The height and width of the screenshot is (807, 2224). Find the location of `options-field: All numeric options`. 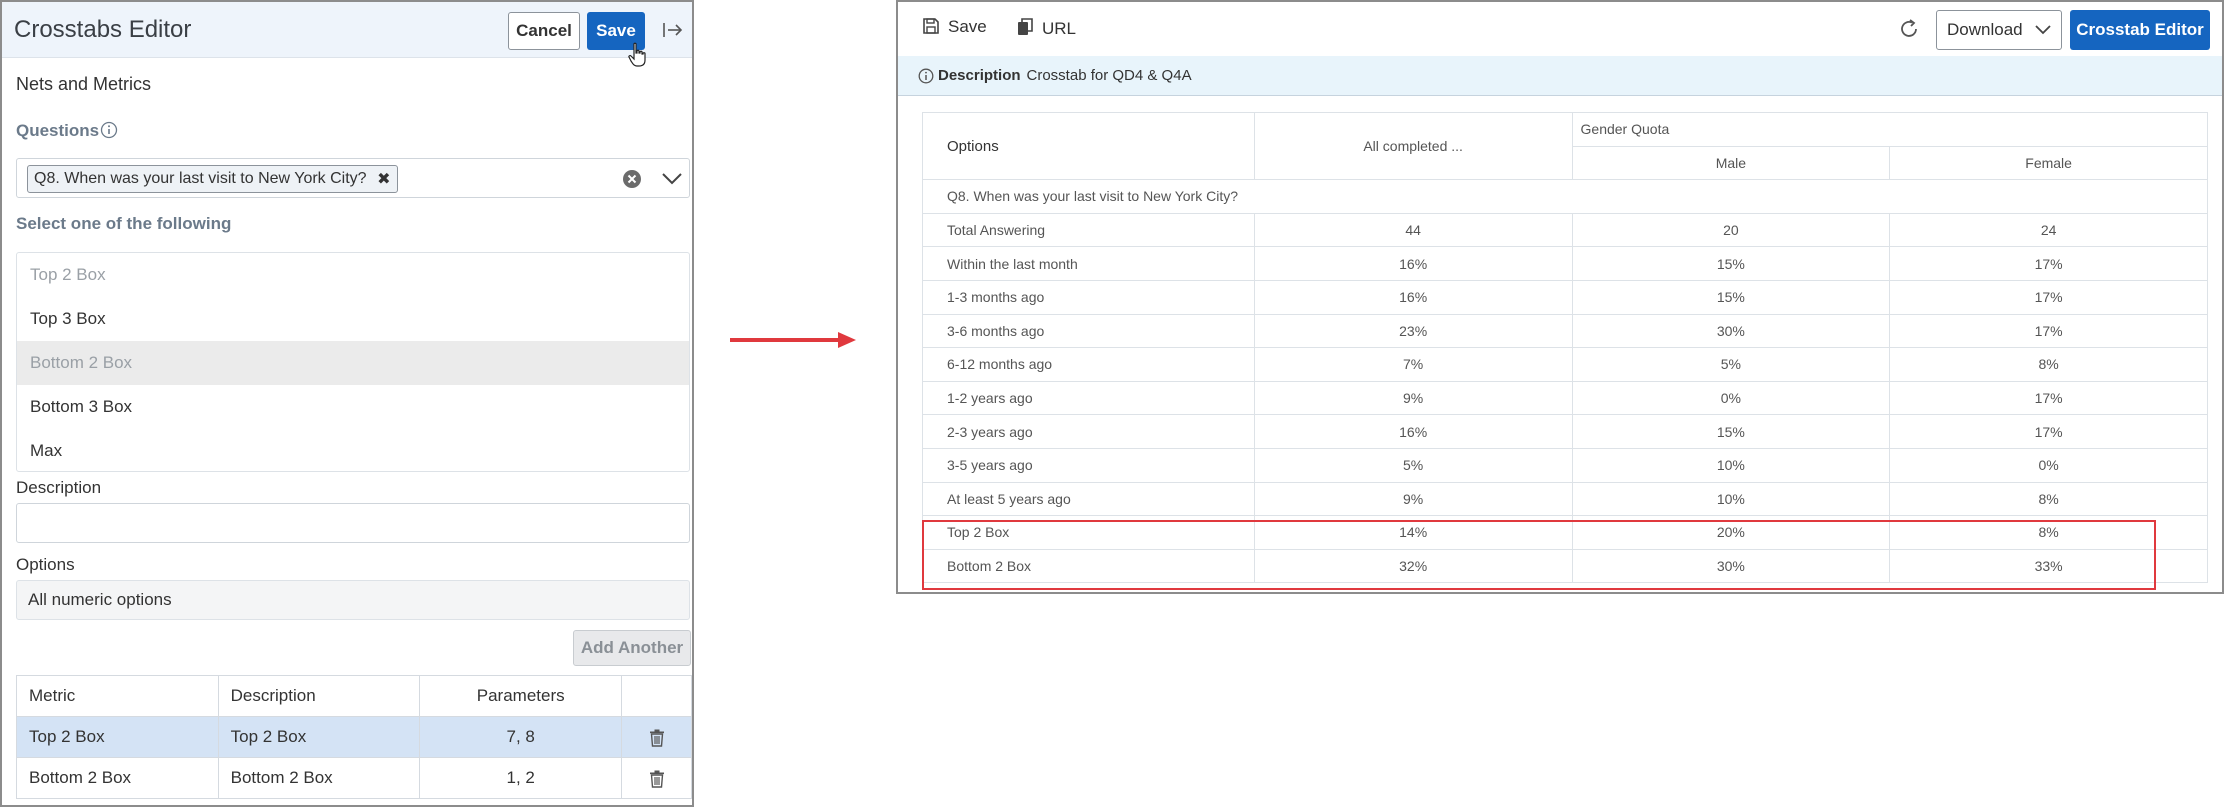

options-field: All numeric options is located at coordinates (353, 600).